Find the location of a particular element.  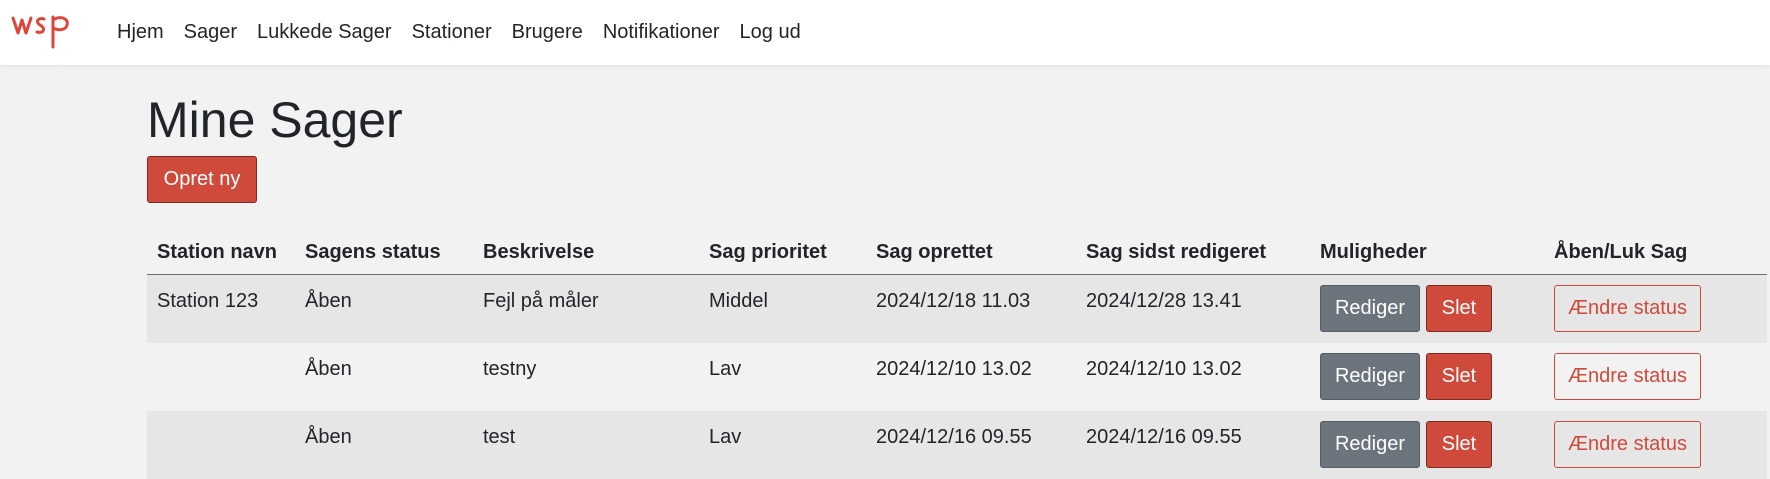

nav-link-log-ud: Log ud is located at coordinates (770, 32).